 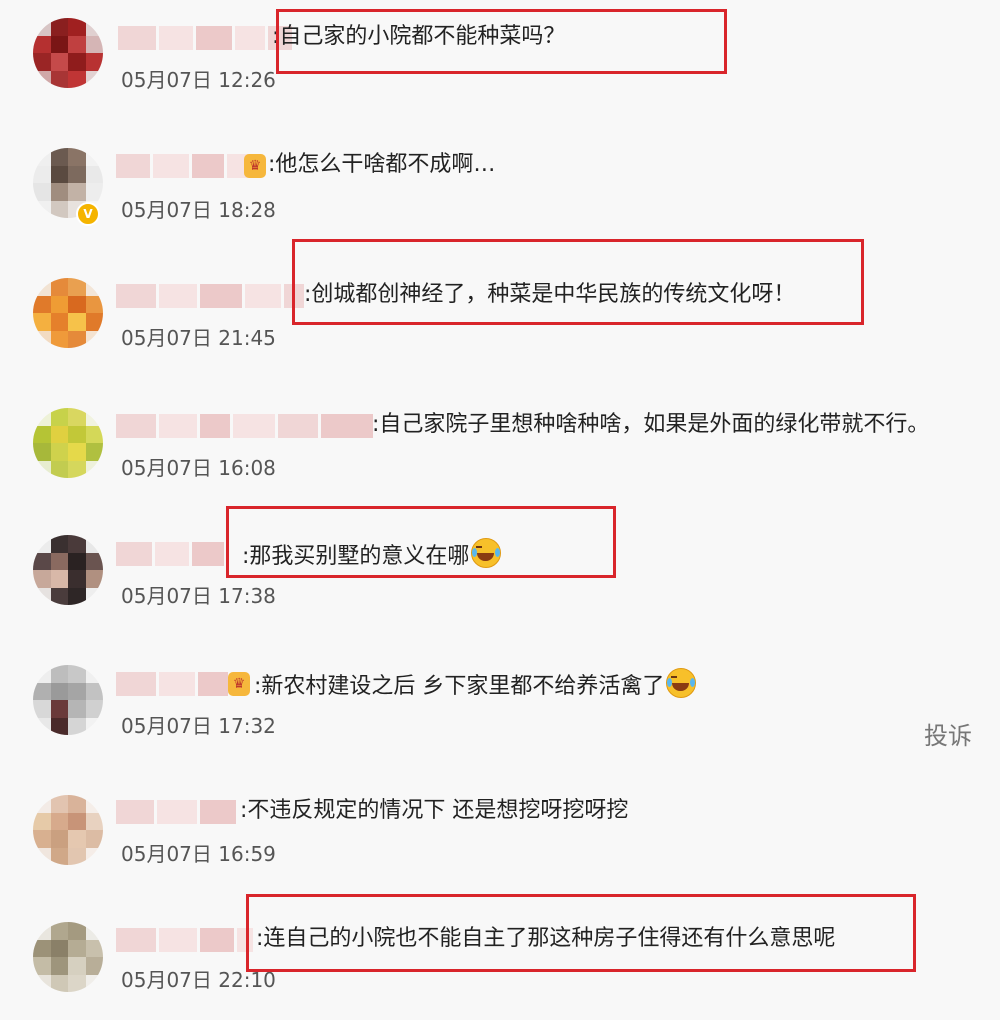 I want to click on comment-item: V ♛ :他怎么干啥都不成啊… 05月07日 18:28, so click(x=500, y=185).